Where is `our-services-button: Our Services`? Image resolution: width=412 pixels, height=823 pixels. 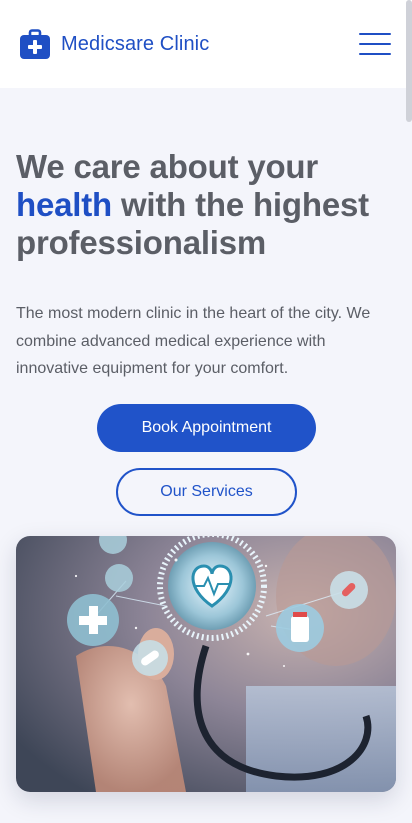
our-services-button: Our Services is located at coordinates (206, 492).